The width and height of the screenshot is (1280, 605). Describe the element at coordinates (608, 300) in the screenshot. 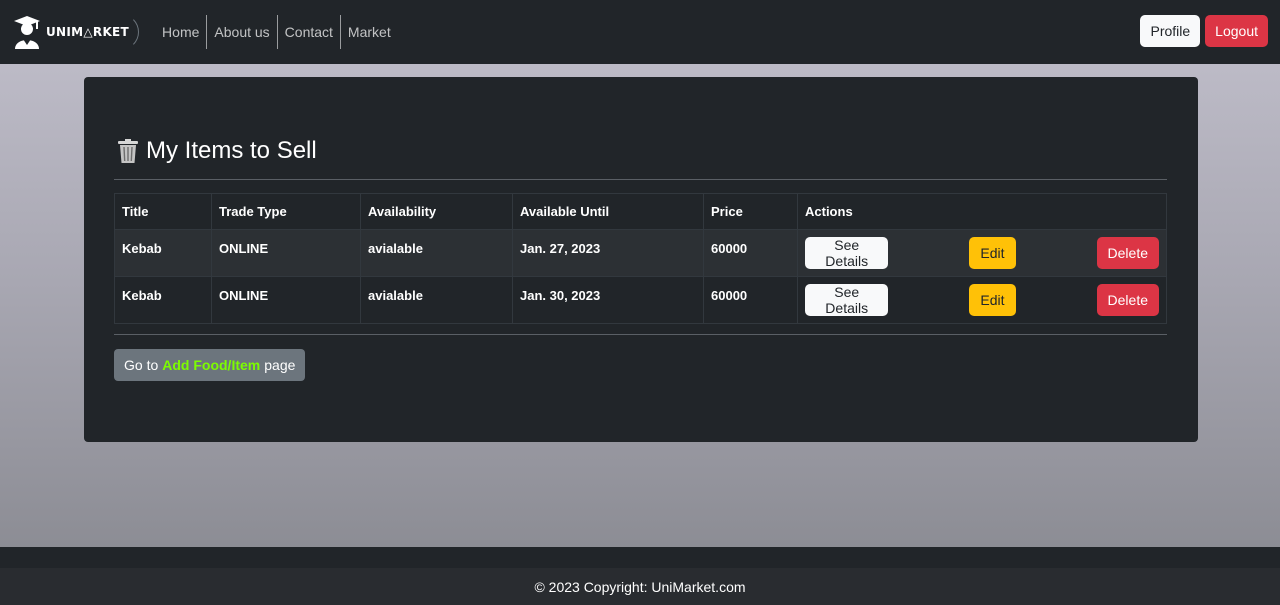

I see `cell-available-until: Jan. 30, 2023` at that location.